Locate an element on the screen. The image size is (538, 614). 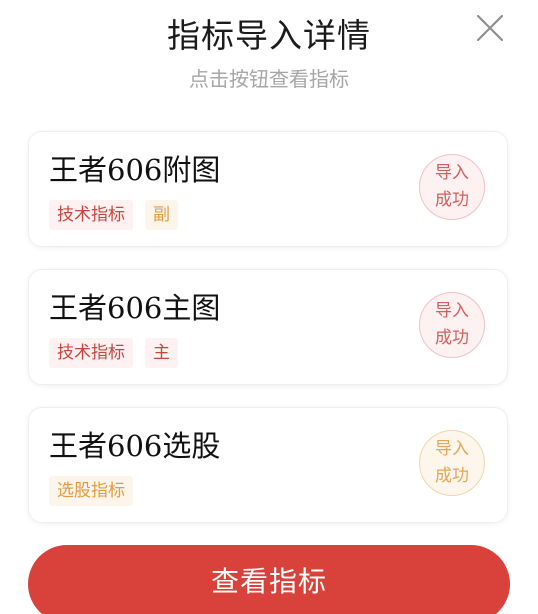
page-title: 指标导入详情 is located at coordinates (269, 35).